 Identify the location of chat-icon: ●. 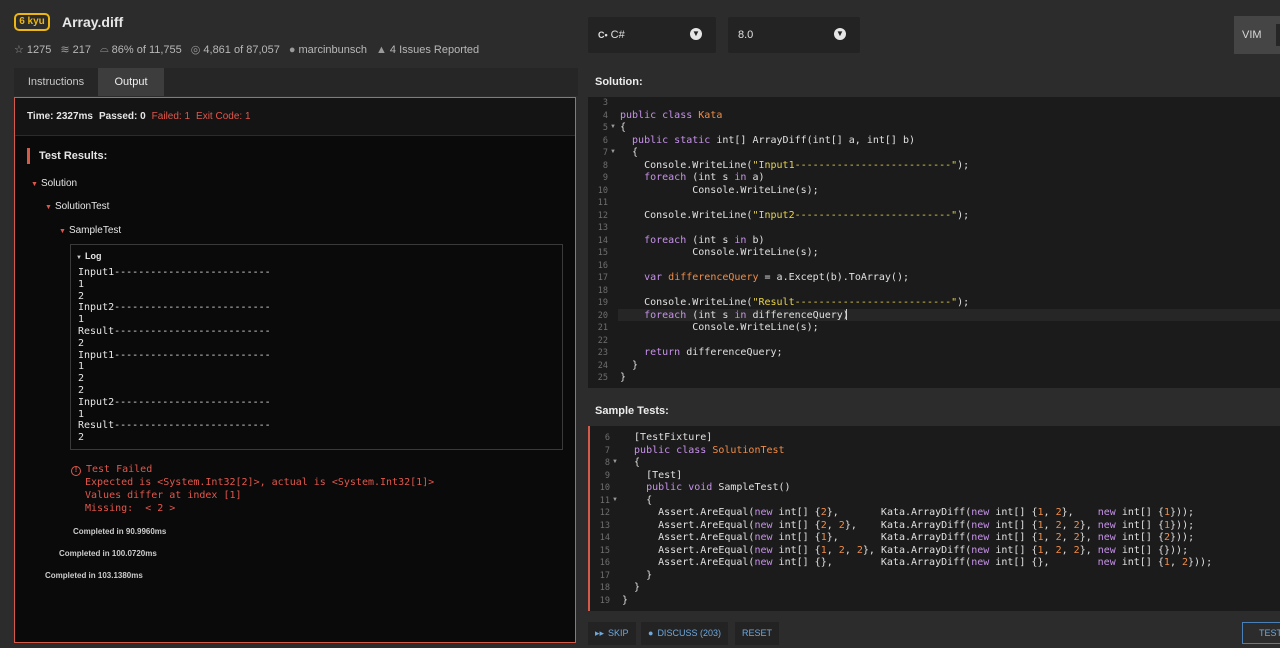
(651, 633).